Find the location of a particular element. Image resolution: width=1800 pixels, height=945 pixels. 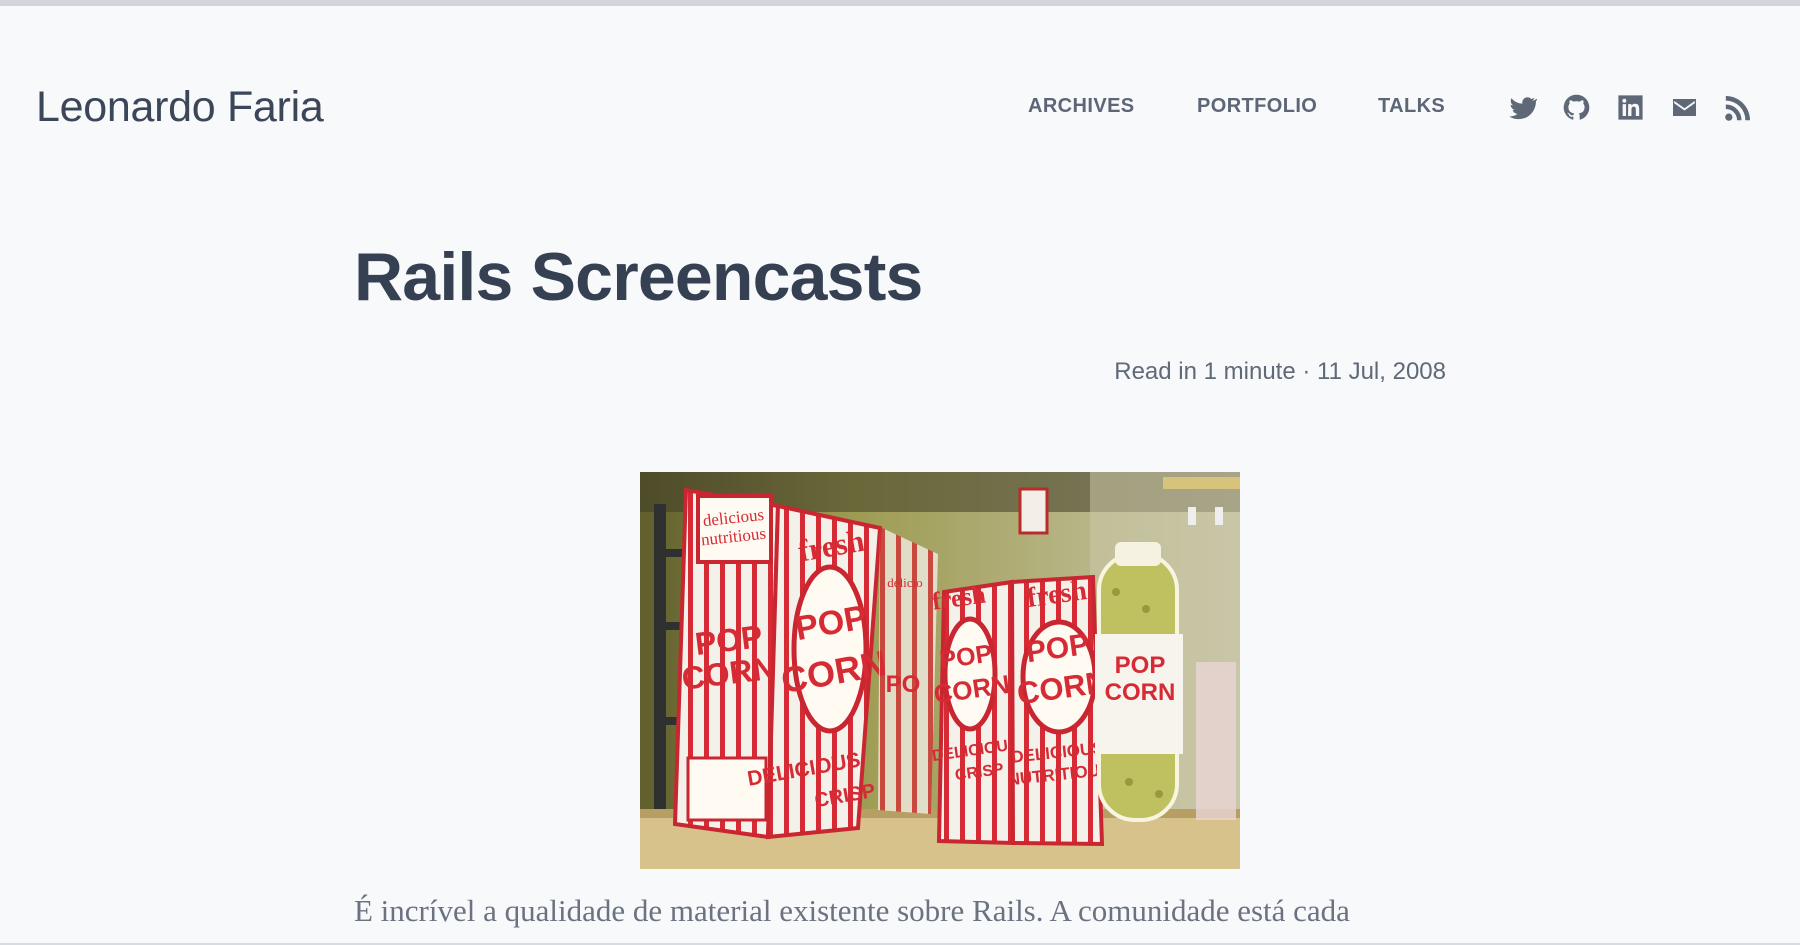

nav-portfolio-link: PORTFOLIO is located at coordinates (1257, 106).